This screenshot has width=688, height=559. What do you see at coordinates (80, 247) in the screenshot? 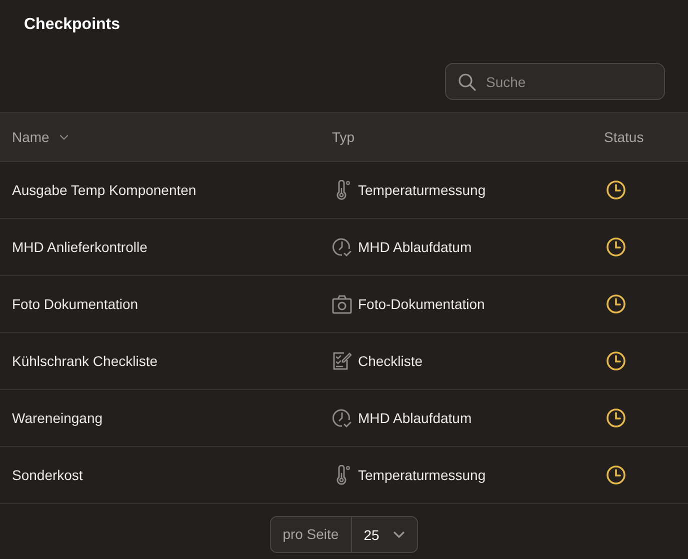
I see `table-cell: MHD Anlieferkontrolle` at bounding box center [80, 247].